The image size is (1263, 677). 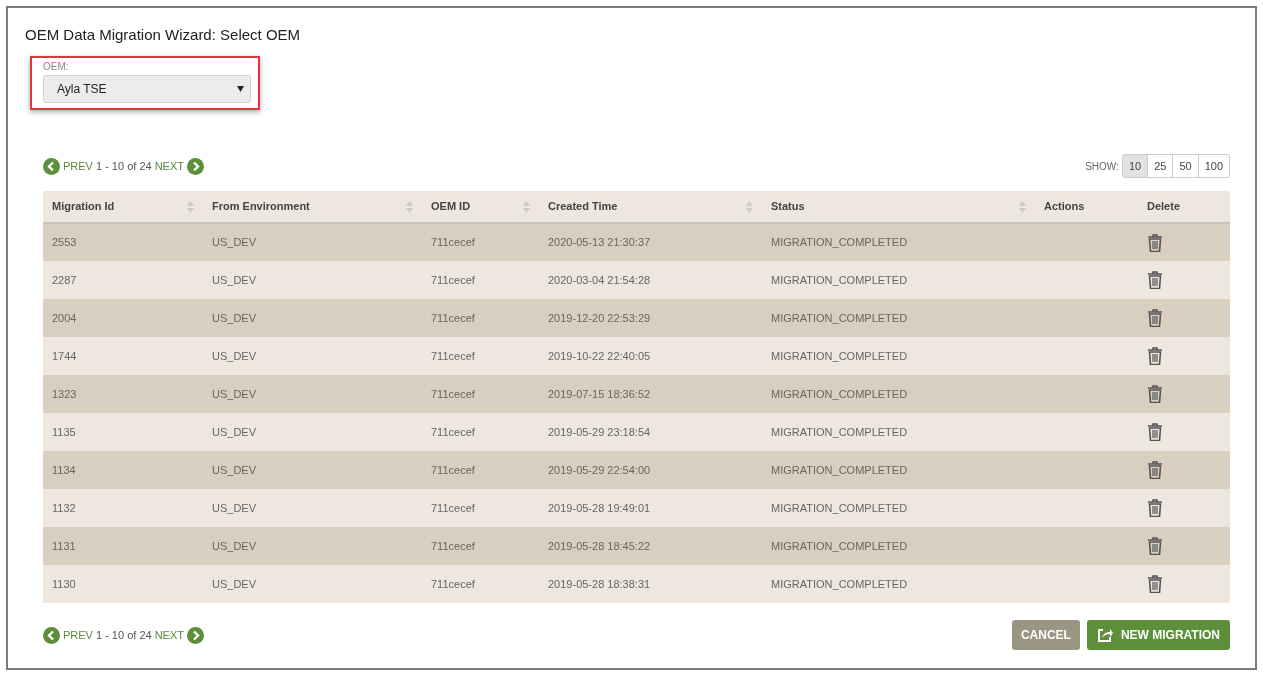 What do you see at coordinates (147, 89) in the screenshot?
I see `oem-select: Ayla TSE` at bounding box center [147, 89].